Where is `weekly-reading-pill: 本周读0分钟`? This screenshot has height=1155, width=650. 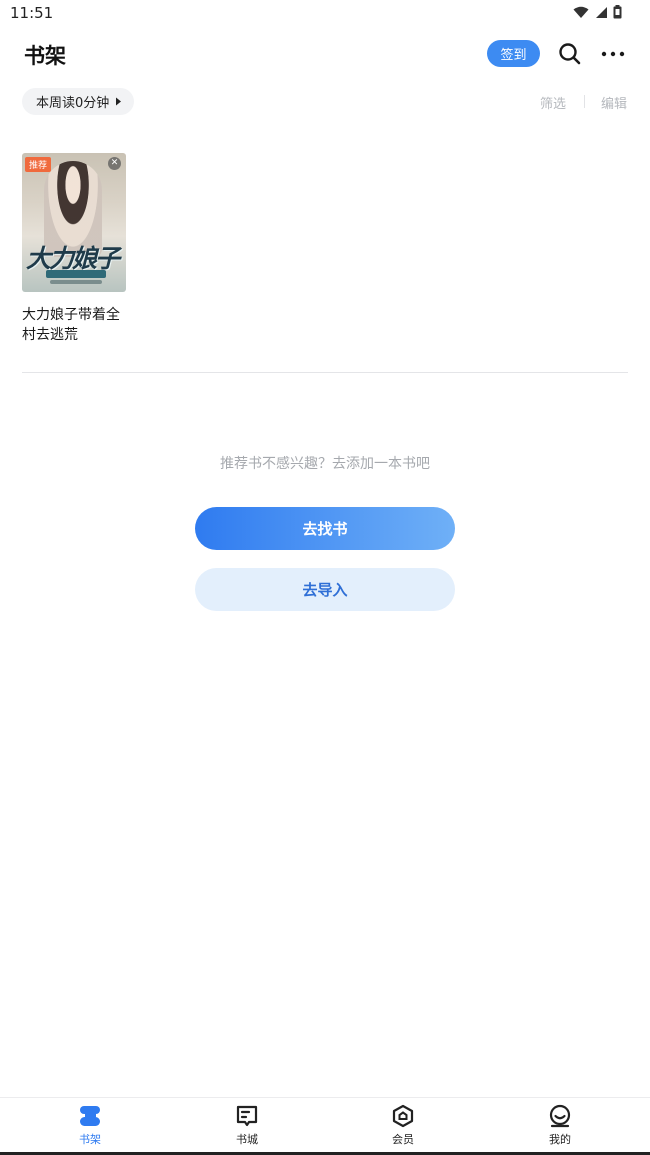
weekly-reading-pill: 本周读0分钟 is located at coordinates (78, 101).